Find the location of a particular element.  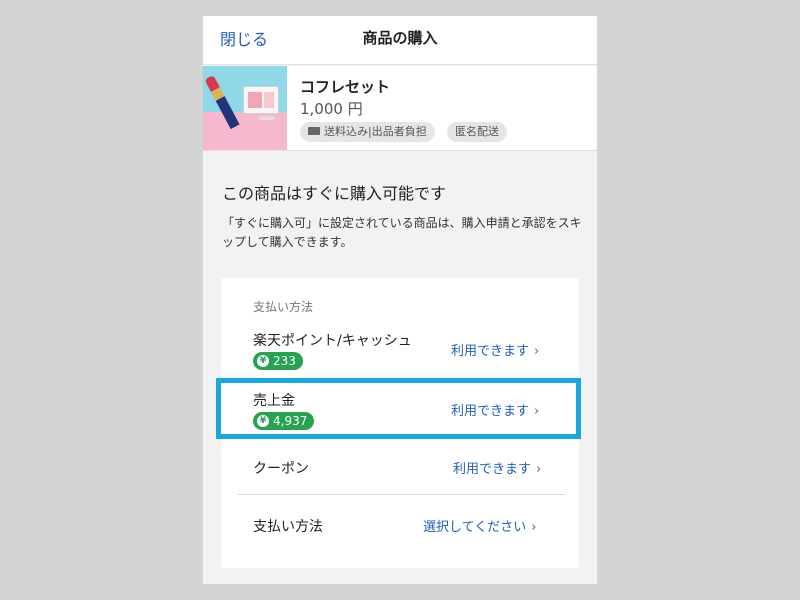

header: 閉じる 商品の購入 is located at coordinates (400, 40).